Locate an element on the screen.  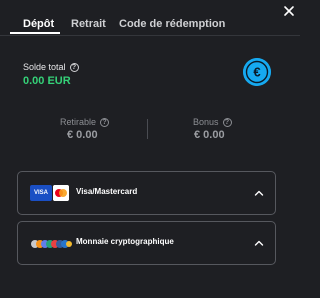
crypto-logos-icon is located at coordinates (51, 244).